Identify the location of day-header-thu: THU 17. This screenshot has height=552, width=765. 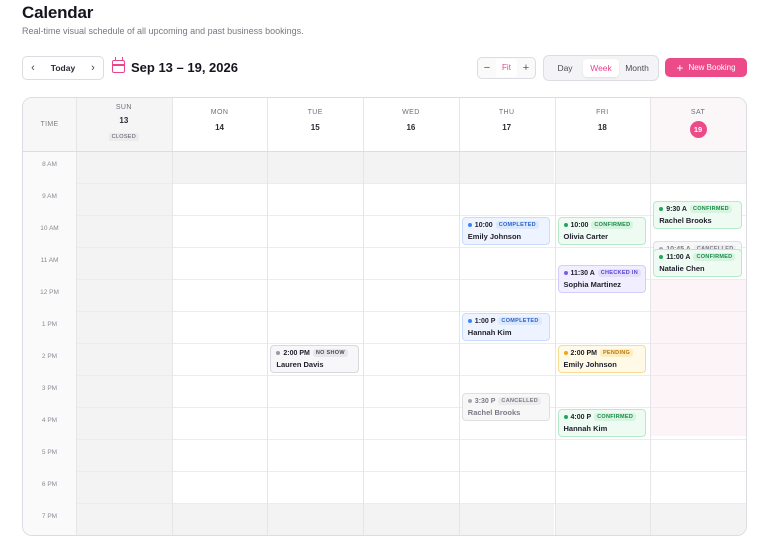
(507, 124).